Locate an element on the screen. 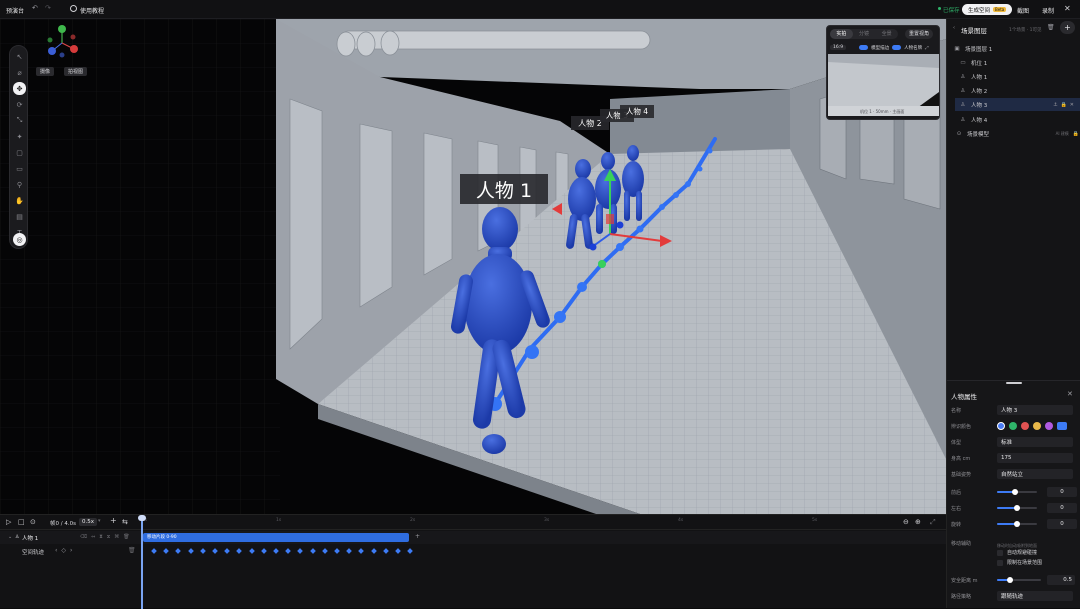 This screenshot has width=1080, height=609. gen-space-button: 生成空间 Beta is located at coordinates (987, 9).